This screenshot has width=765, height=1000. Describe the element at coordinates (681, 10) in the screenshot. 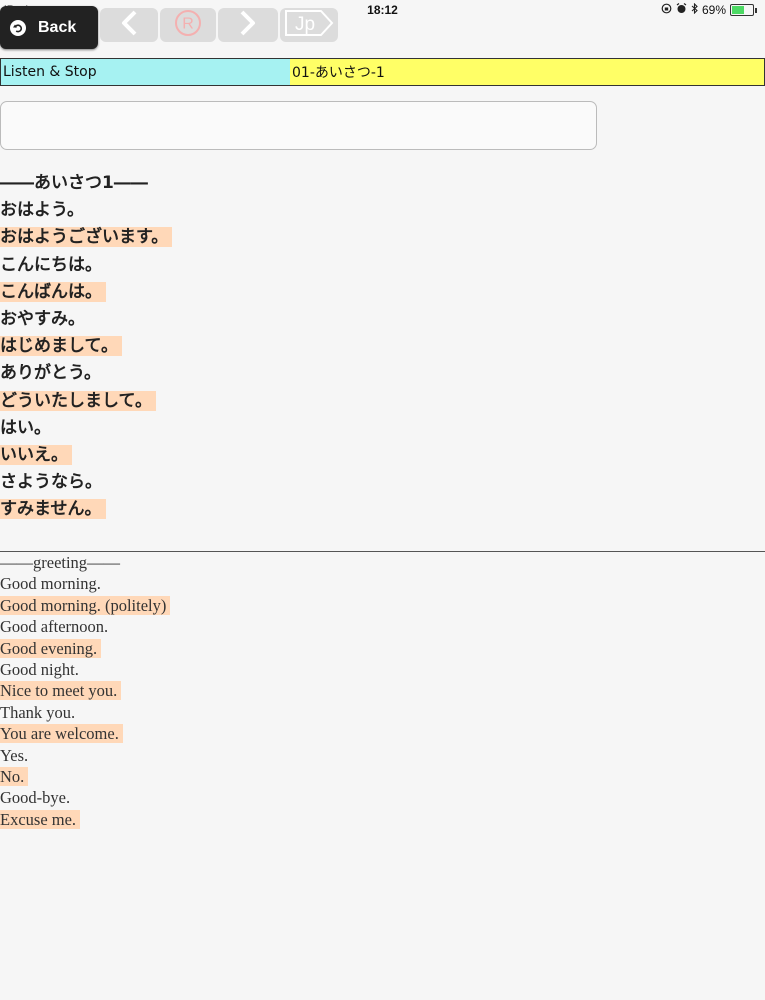

I see `alarm-icon` at that location.